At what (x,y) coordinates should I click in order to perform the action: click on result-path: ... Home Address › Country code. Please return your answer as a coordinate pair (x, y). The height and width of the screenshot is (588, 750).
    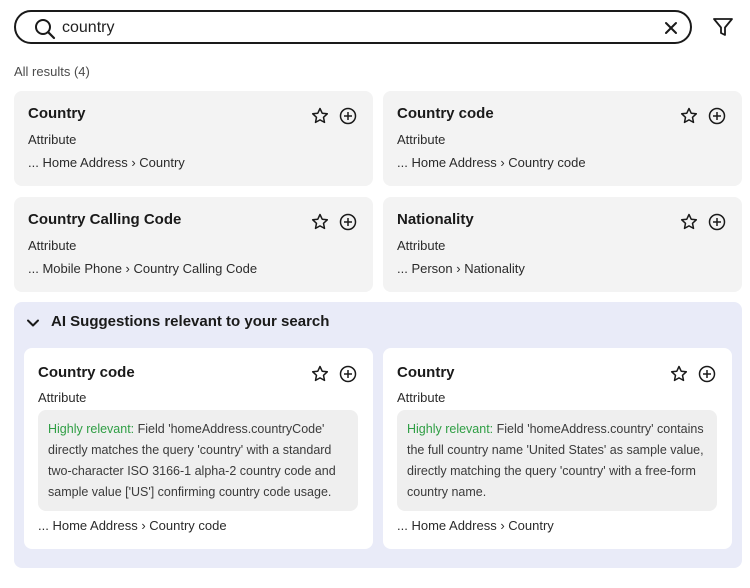
    Looking at the image, I should click on (491, 162).